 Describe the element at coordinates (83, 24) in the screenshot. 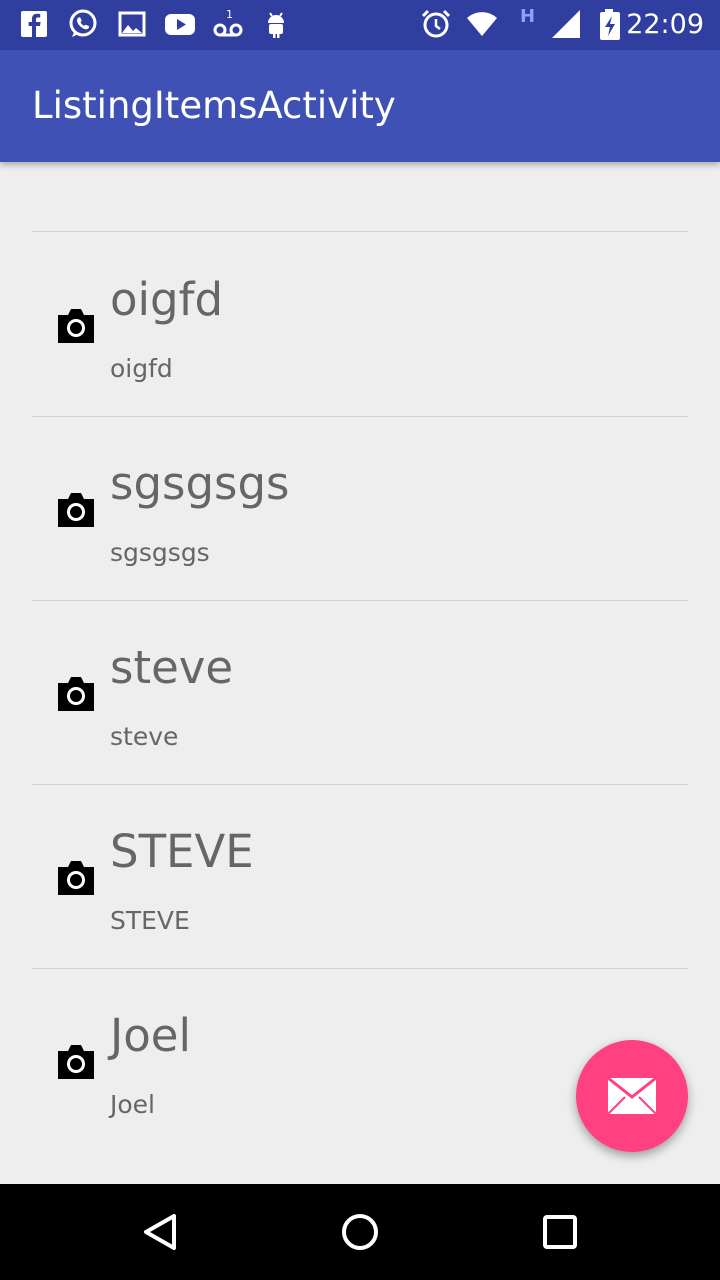

I see `whatsapp-icon` at that location.